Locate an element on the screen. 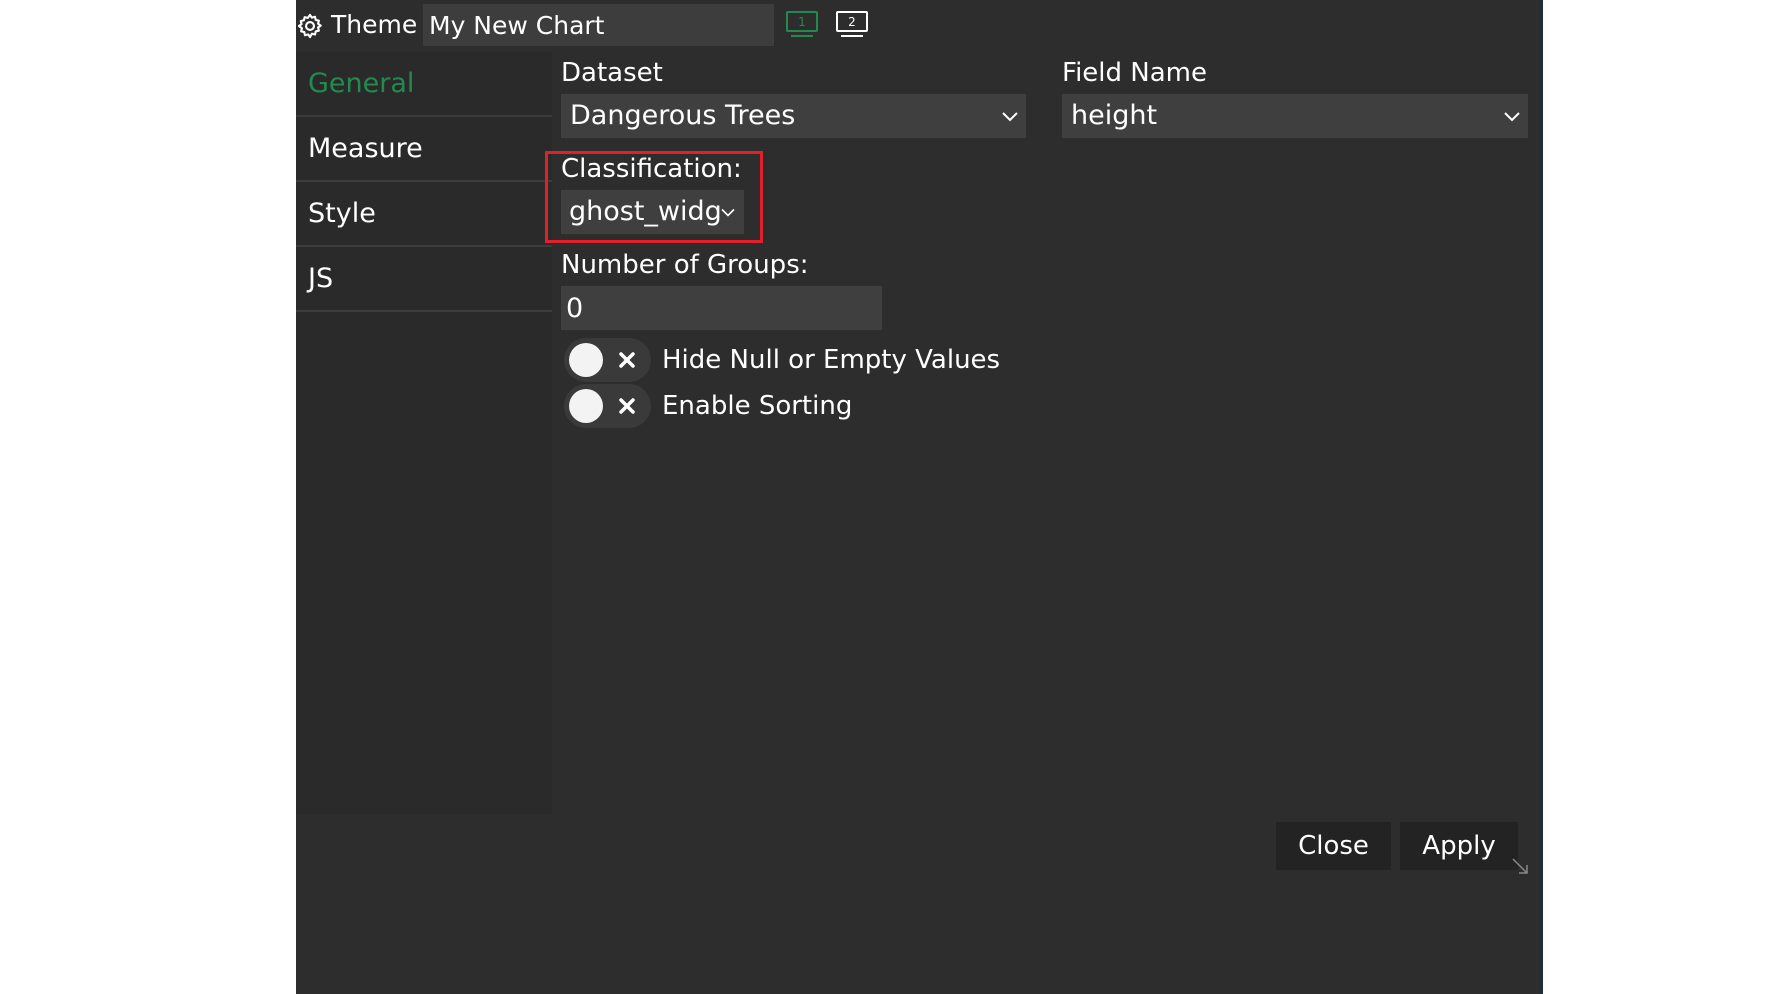  sidebar-item-measure: Measure is located at coordinates (424, 149).